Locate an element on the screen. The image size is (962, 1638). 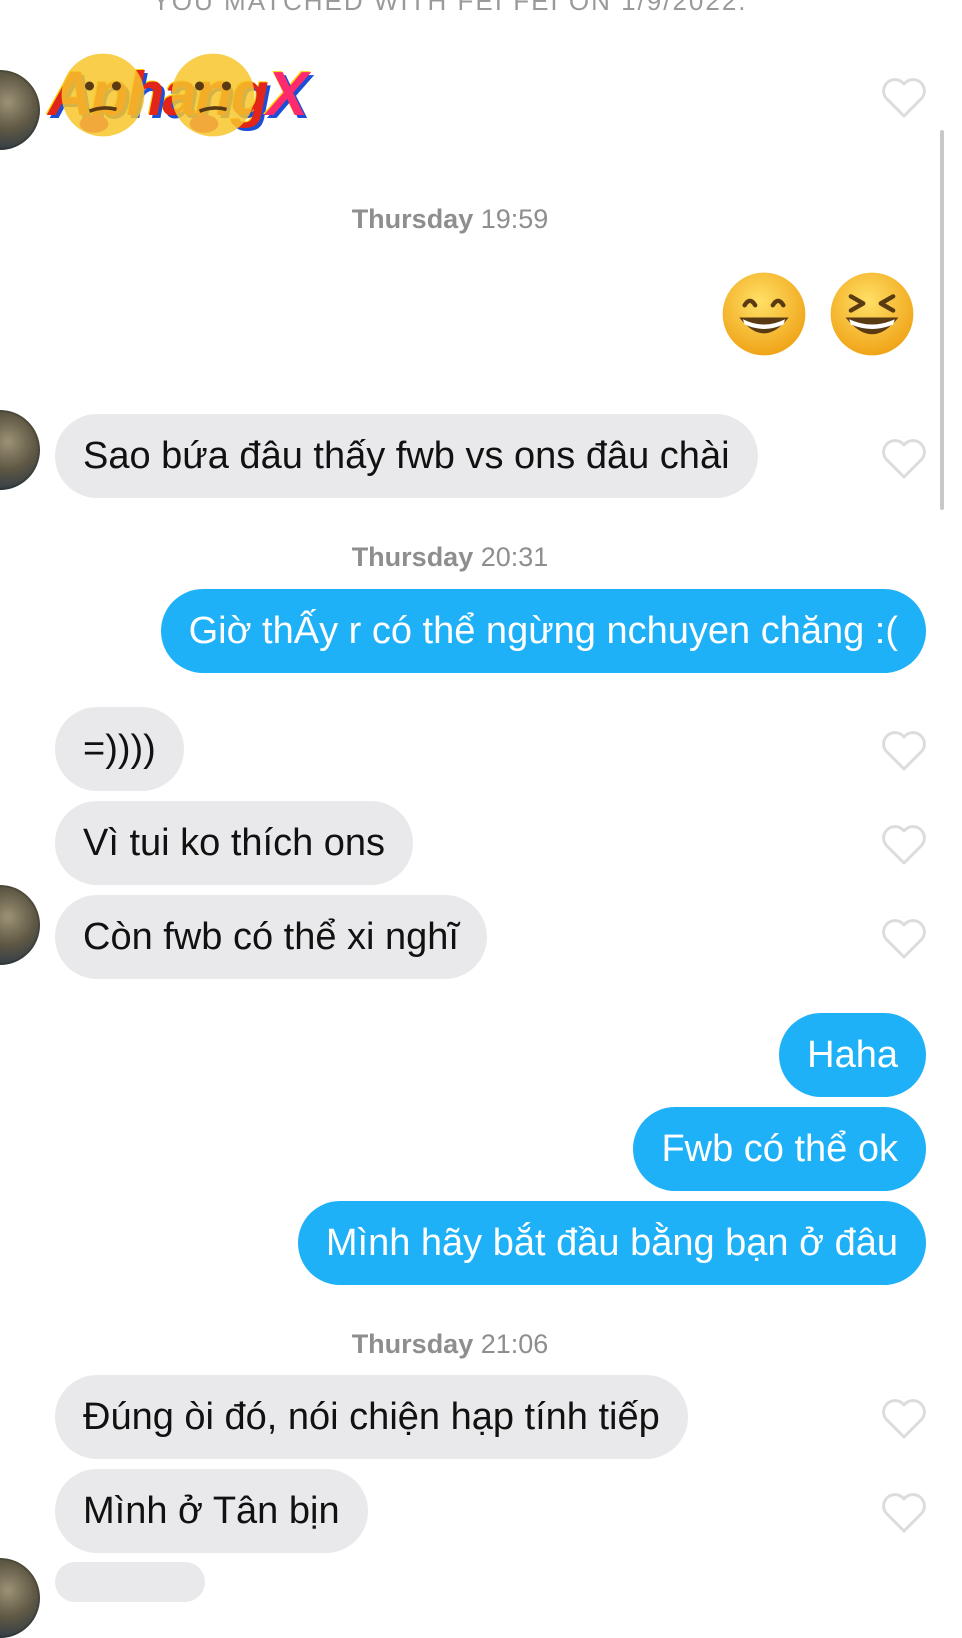
message-bubble-incoming: Sao bứa đâu thấy fwb vs ons đâu chài is located at coordinates (406, 456).